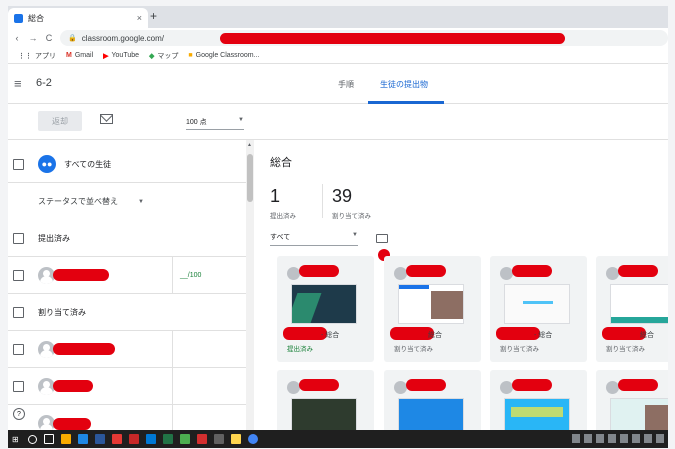  Describe the element at coordinates (106, 119) in the screenshot. I see `email-icon` at that location.